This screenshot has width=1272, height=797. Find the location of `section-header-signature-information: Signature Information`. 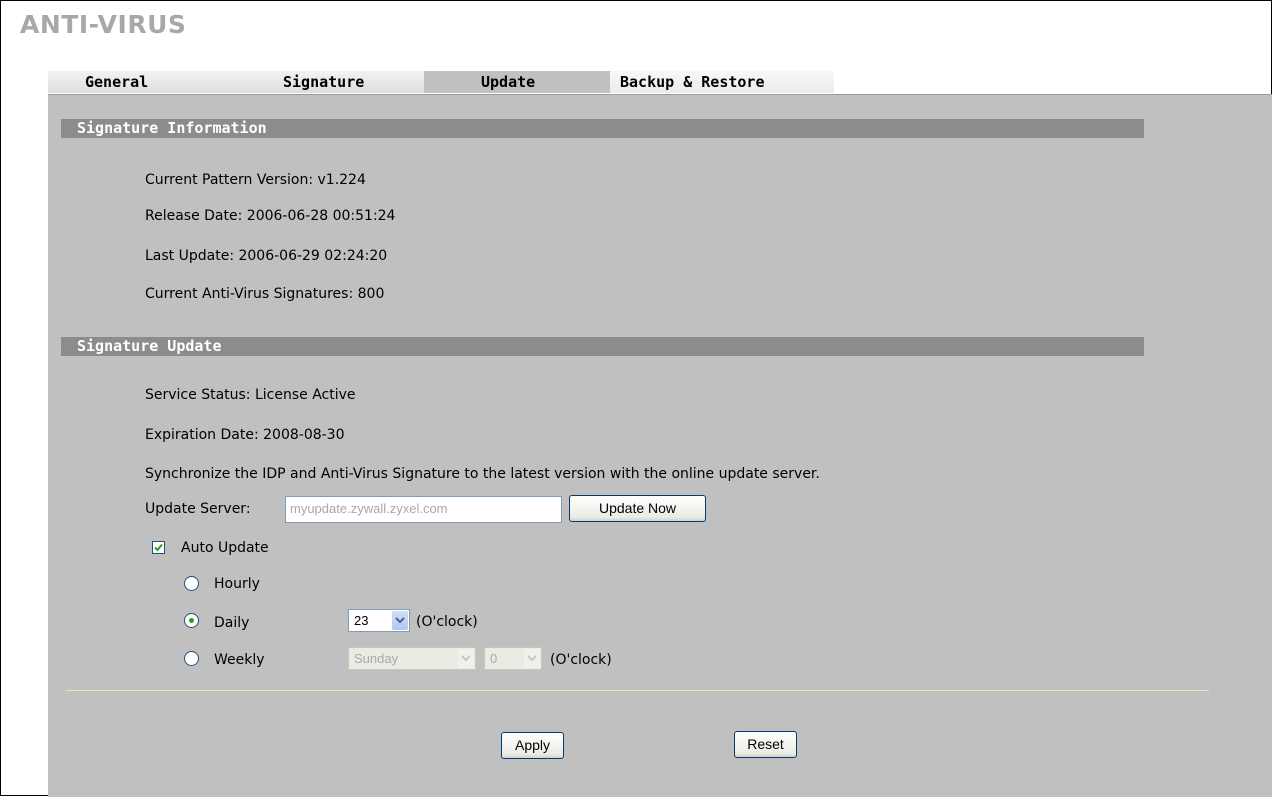

section-header-signature-information: Signature Information is located at coordinates (602, 128).